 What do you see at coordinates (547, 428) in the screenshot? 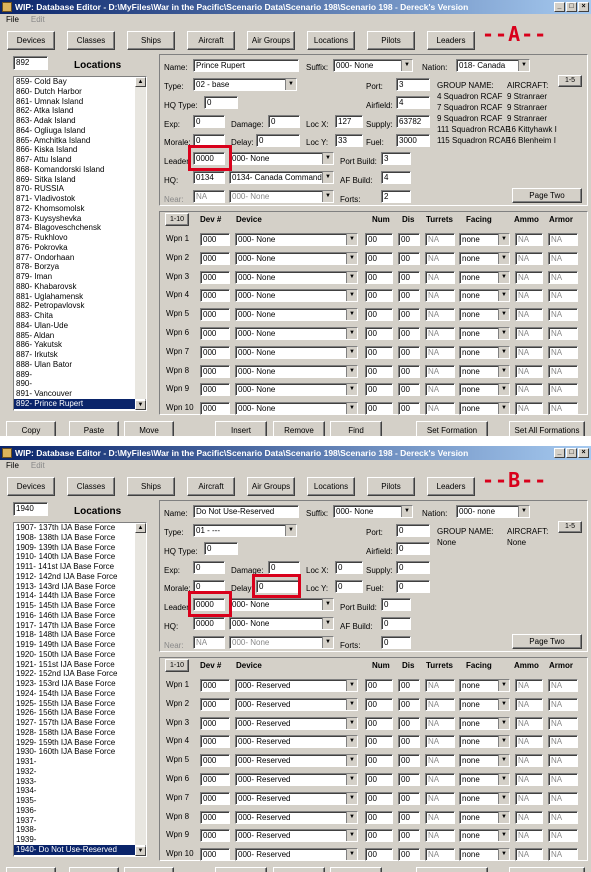
I see `set-all-formations-button: Set All Formations` at bounding box center [547, 428].